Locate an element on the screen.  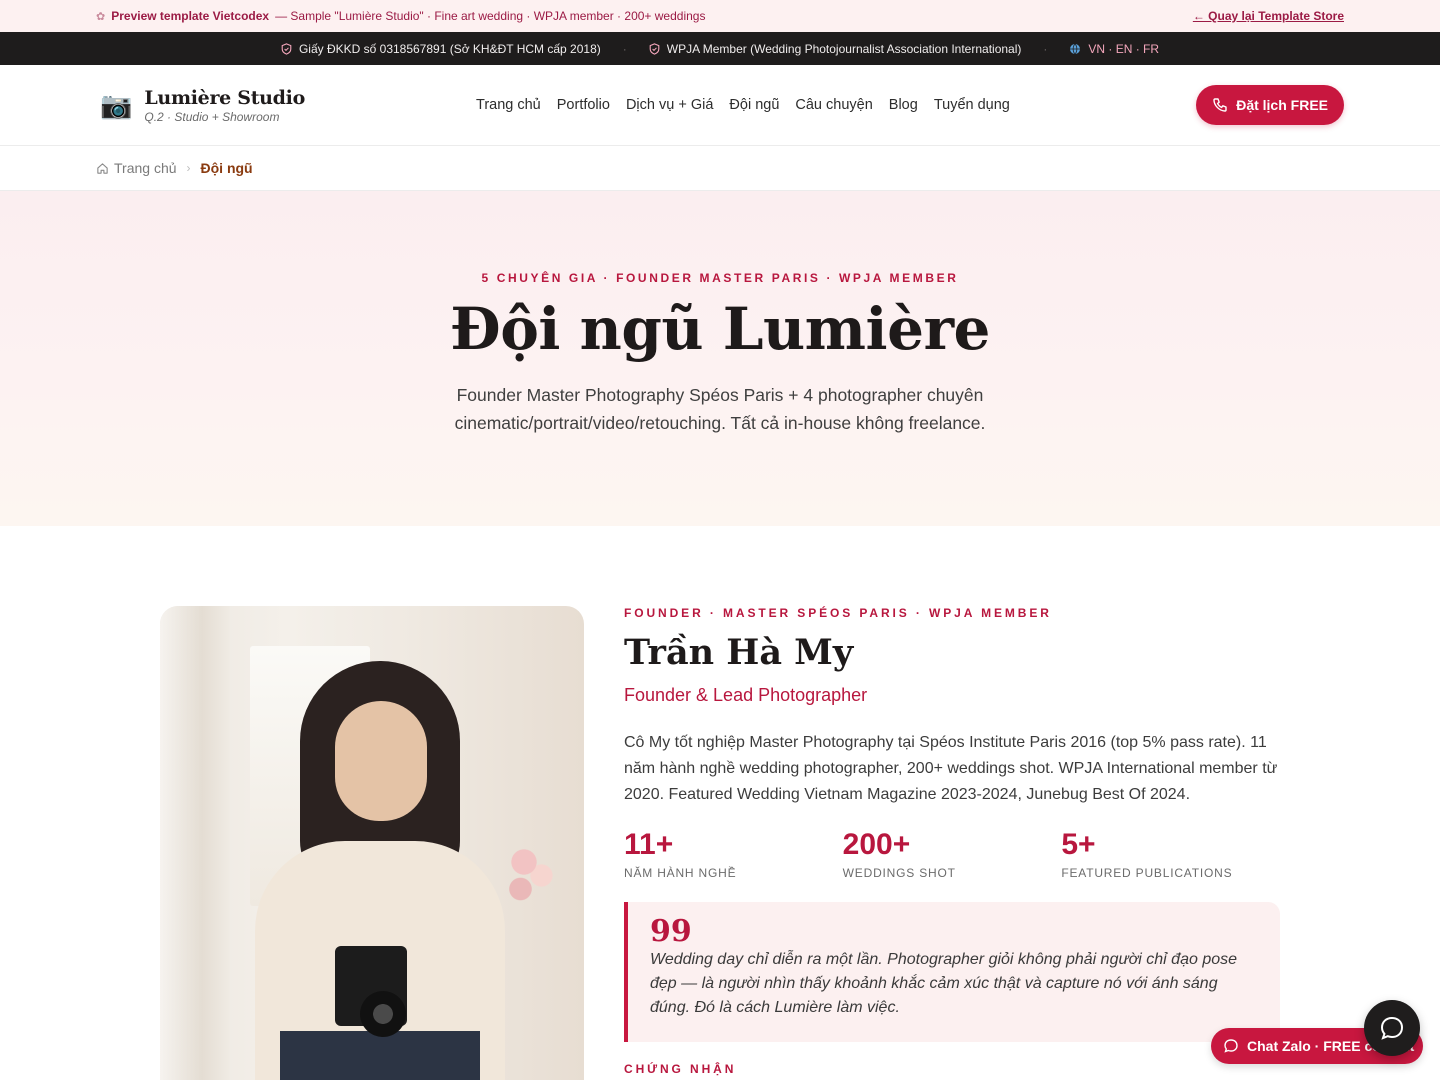
chat-bubble-button is located at coordinates (1392, 1028).